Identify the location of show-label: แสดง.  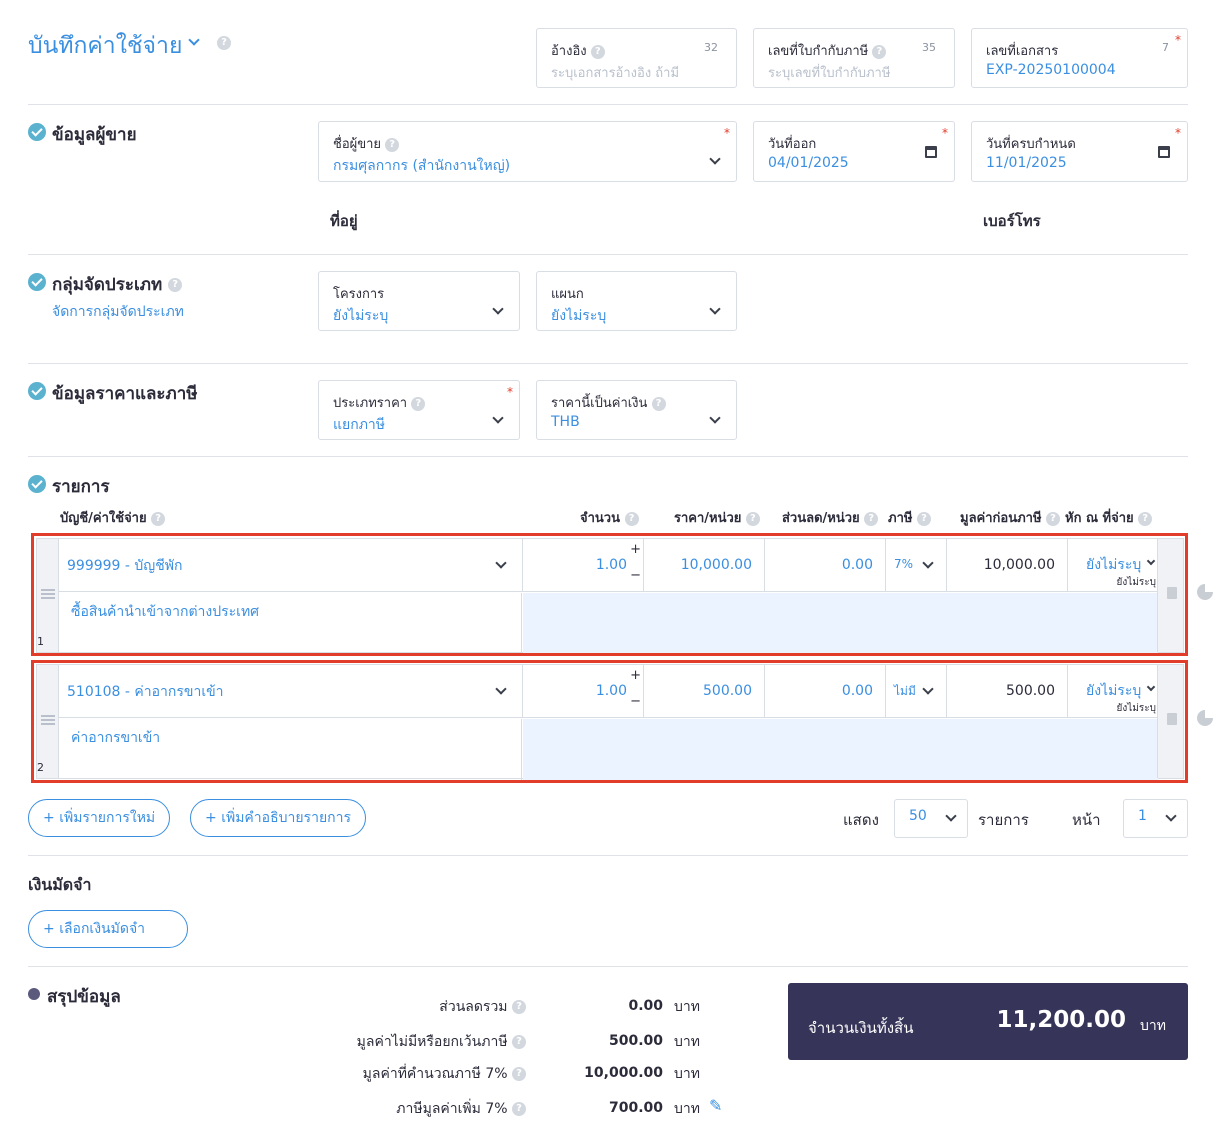
(861, 820).